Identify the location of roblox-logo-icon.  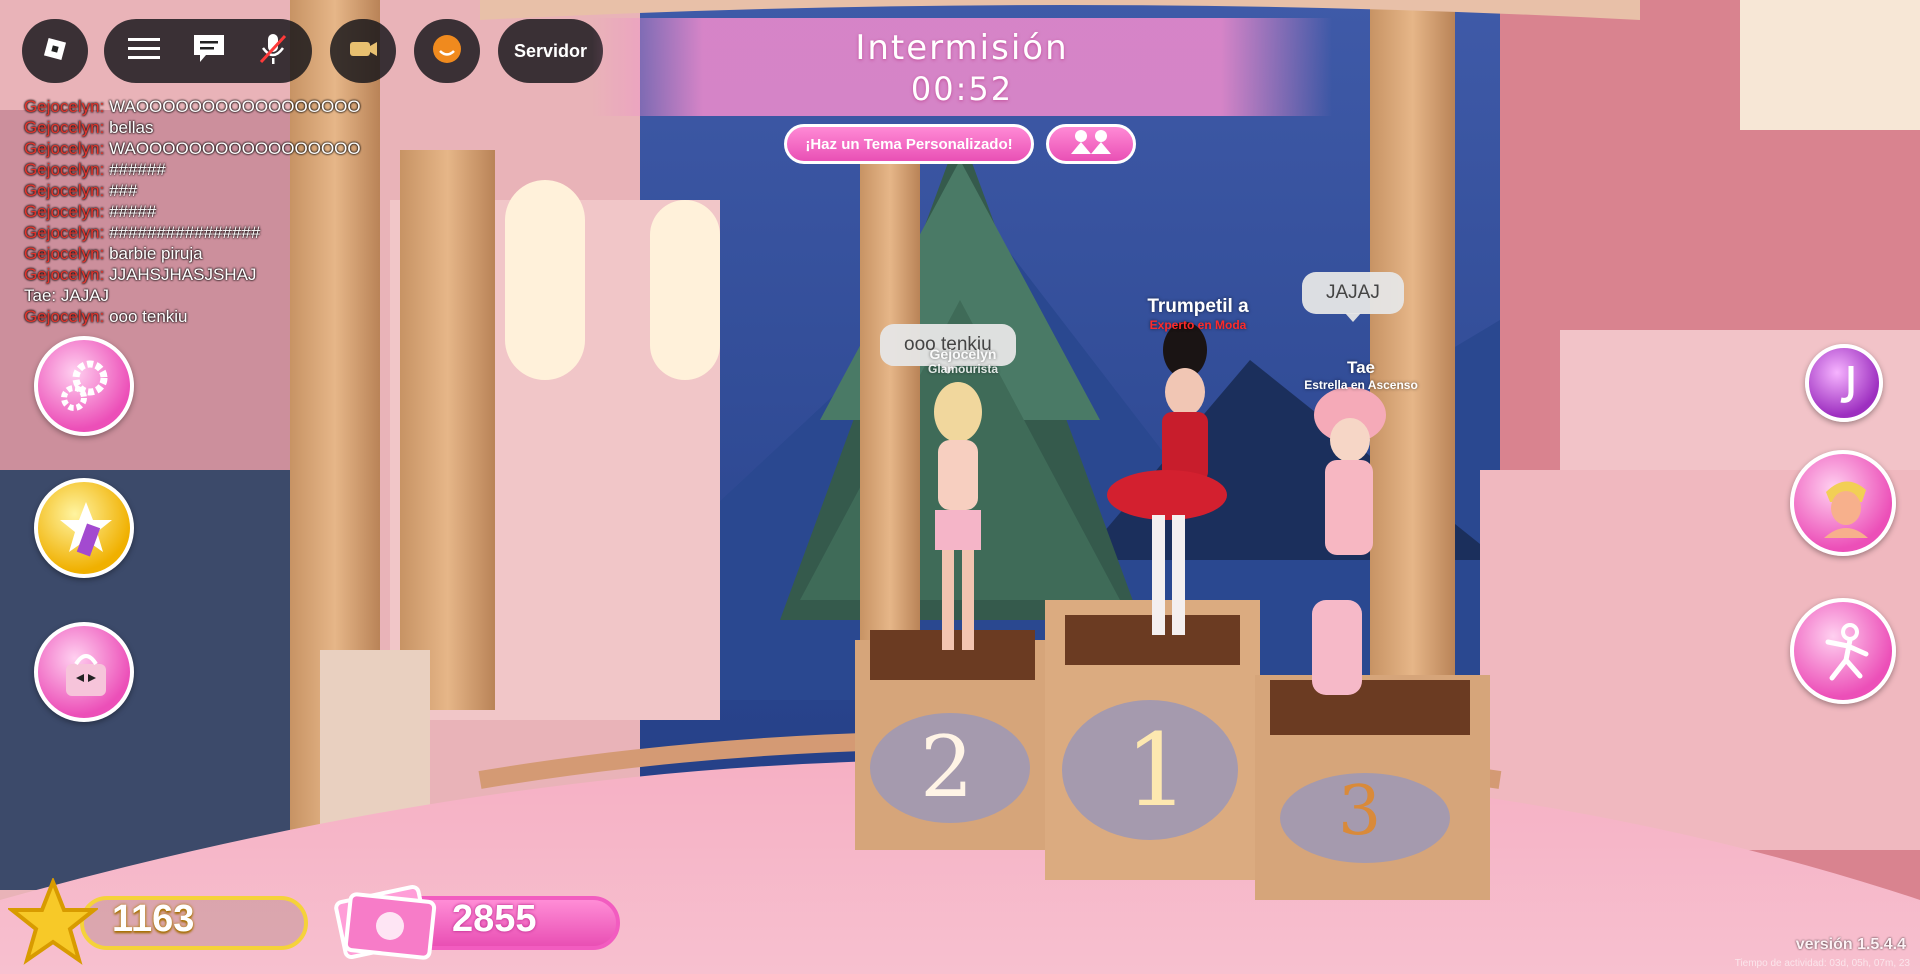
(55, 51).